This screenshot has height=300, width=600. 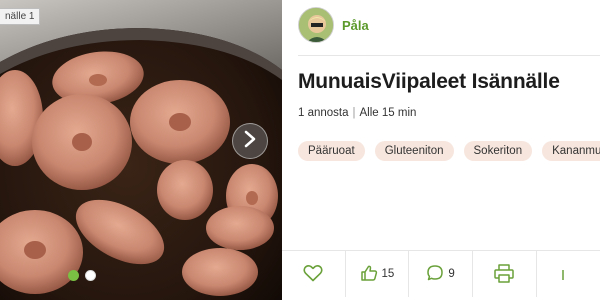 I want to click on tag-chip: Kananmu, so click(x=571, y=151).